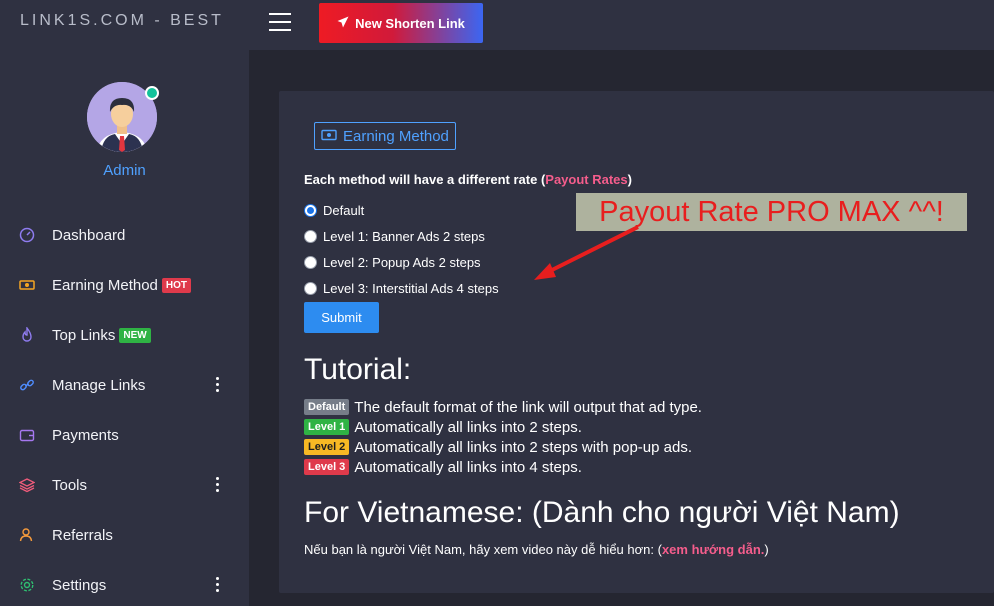 The height and width of the screenshot is (606, 994). I want to click on sidebar-item-label: Dashboard, so click(89, 235).